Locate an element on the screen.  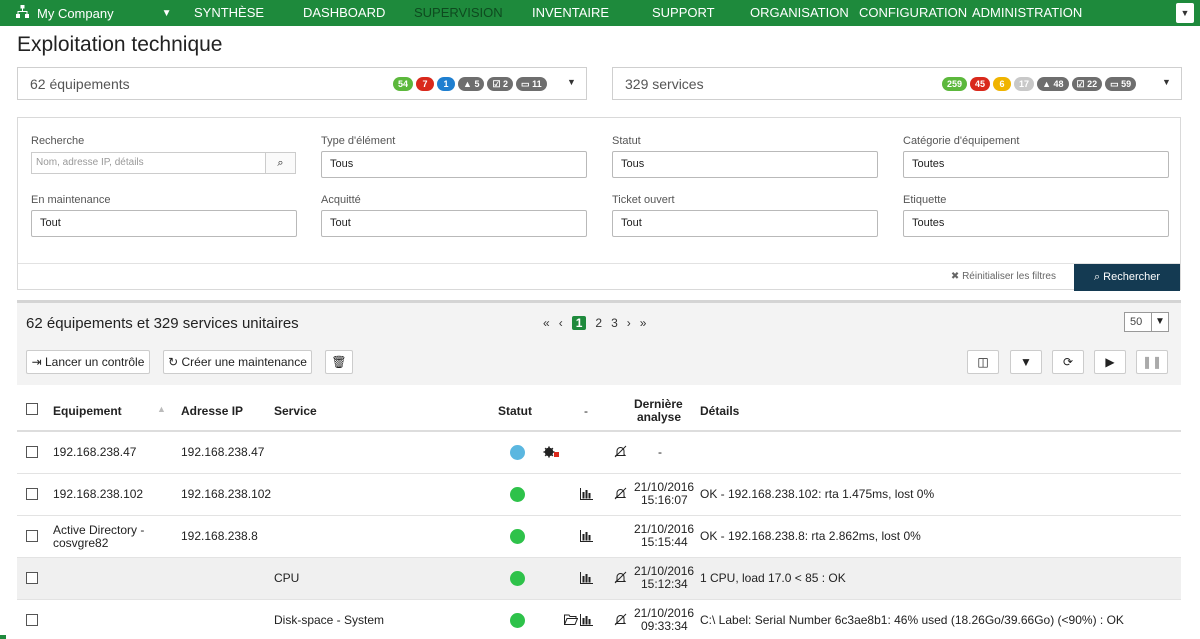
ack-select: Tout is located at coordinates (454, 223).